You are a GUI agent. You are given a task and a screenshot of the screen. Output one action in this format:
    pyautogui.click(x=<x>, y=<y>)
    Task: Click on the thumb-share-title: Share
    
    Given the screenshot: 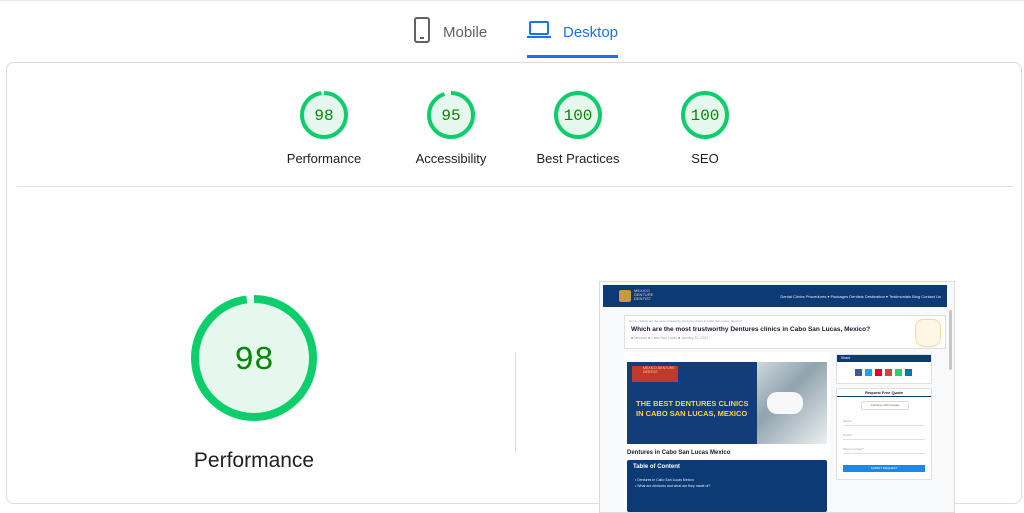 What is the action you would take?
    pyautogui.click(x=884, y=358)
    